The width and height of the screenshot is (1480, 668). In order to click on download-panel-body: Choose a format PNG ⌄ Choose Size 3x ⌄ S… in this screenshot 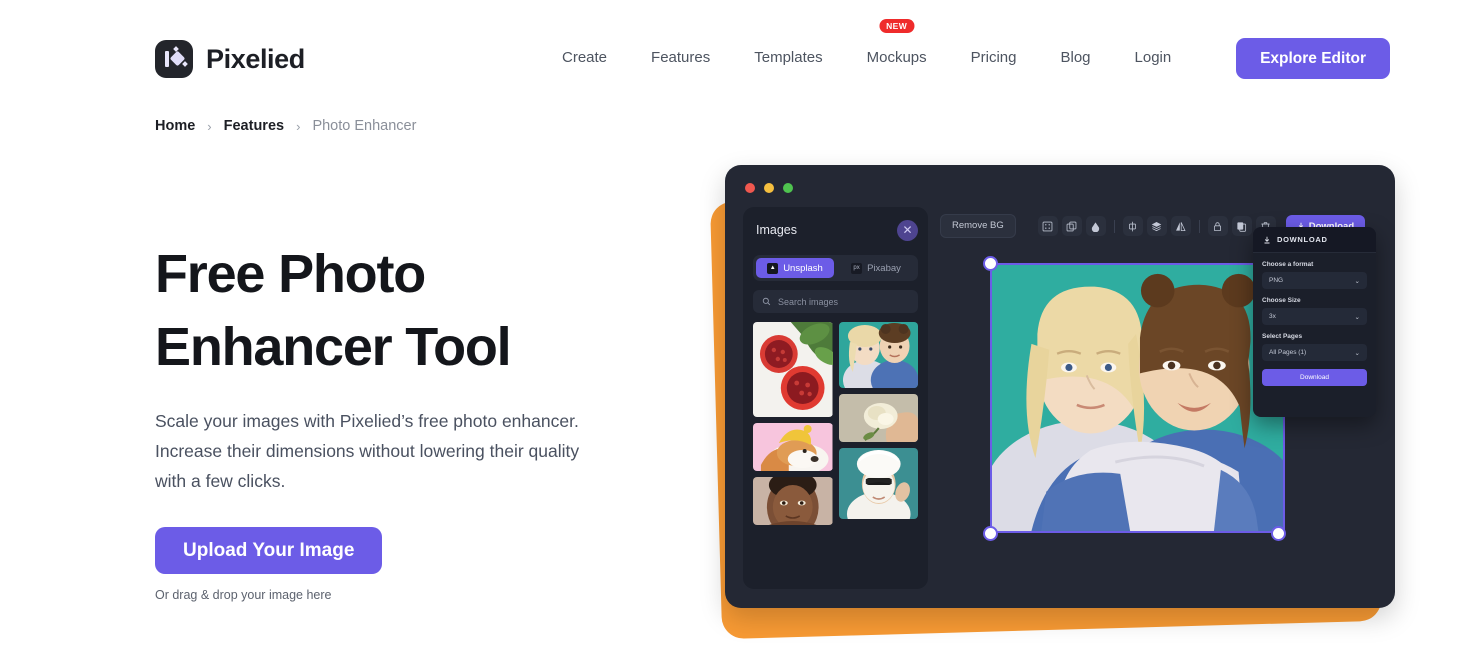, I will do `click(1314, 319)`.